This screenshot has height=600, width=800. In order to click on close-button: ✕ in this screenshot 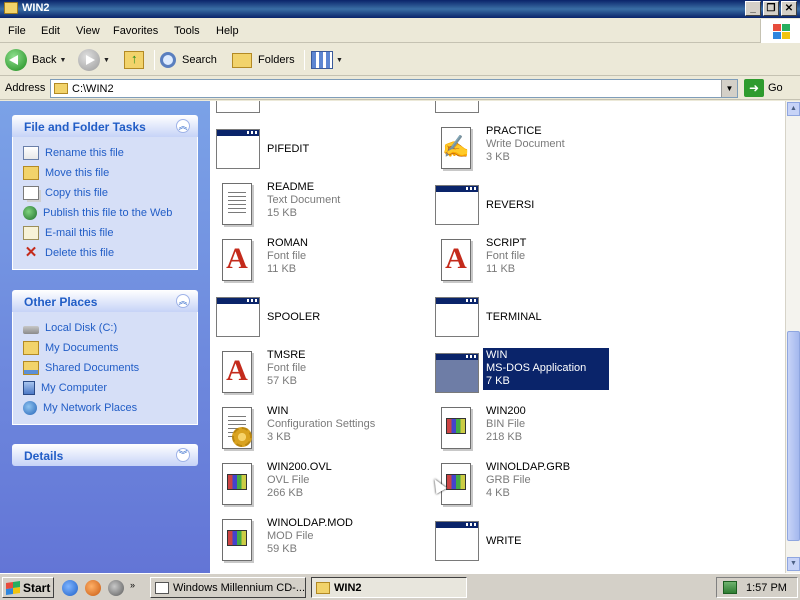, I will do `click(789, 8)`.